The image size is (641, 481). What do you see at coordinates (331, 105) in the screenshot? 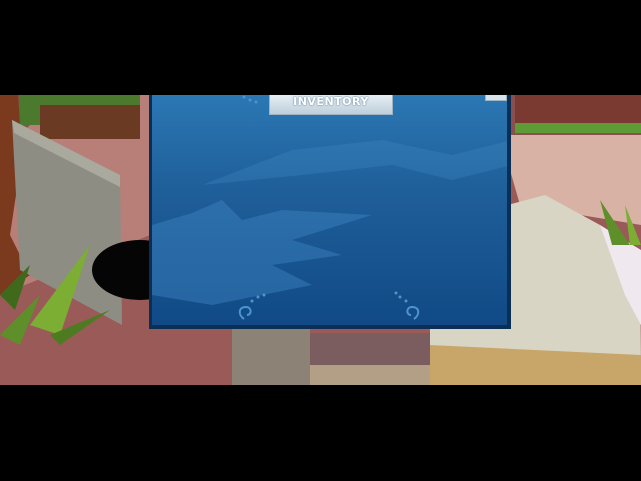
I see `inventory-tab: INVENTORY` at bounding box center [331, 105].